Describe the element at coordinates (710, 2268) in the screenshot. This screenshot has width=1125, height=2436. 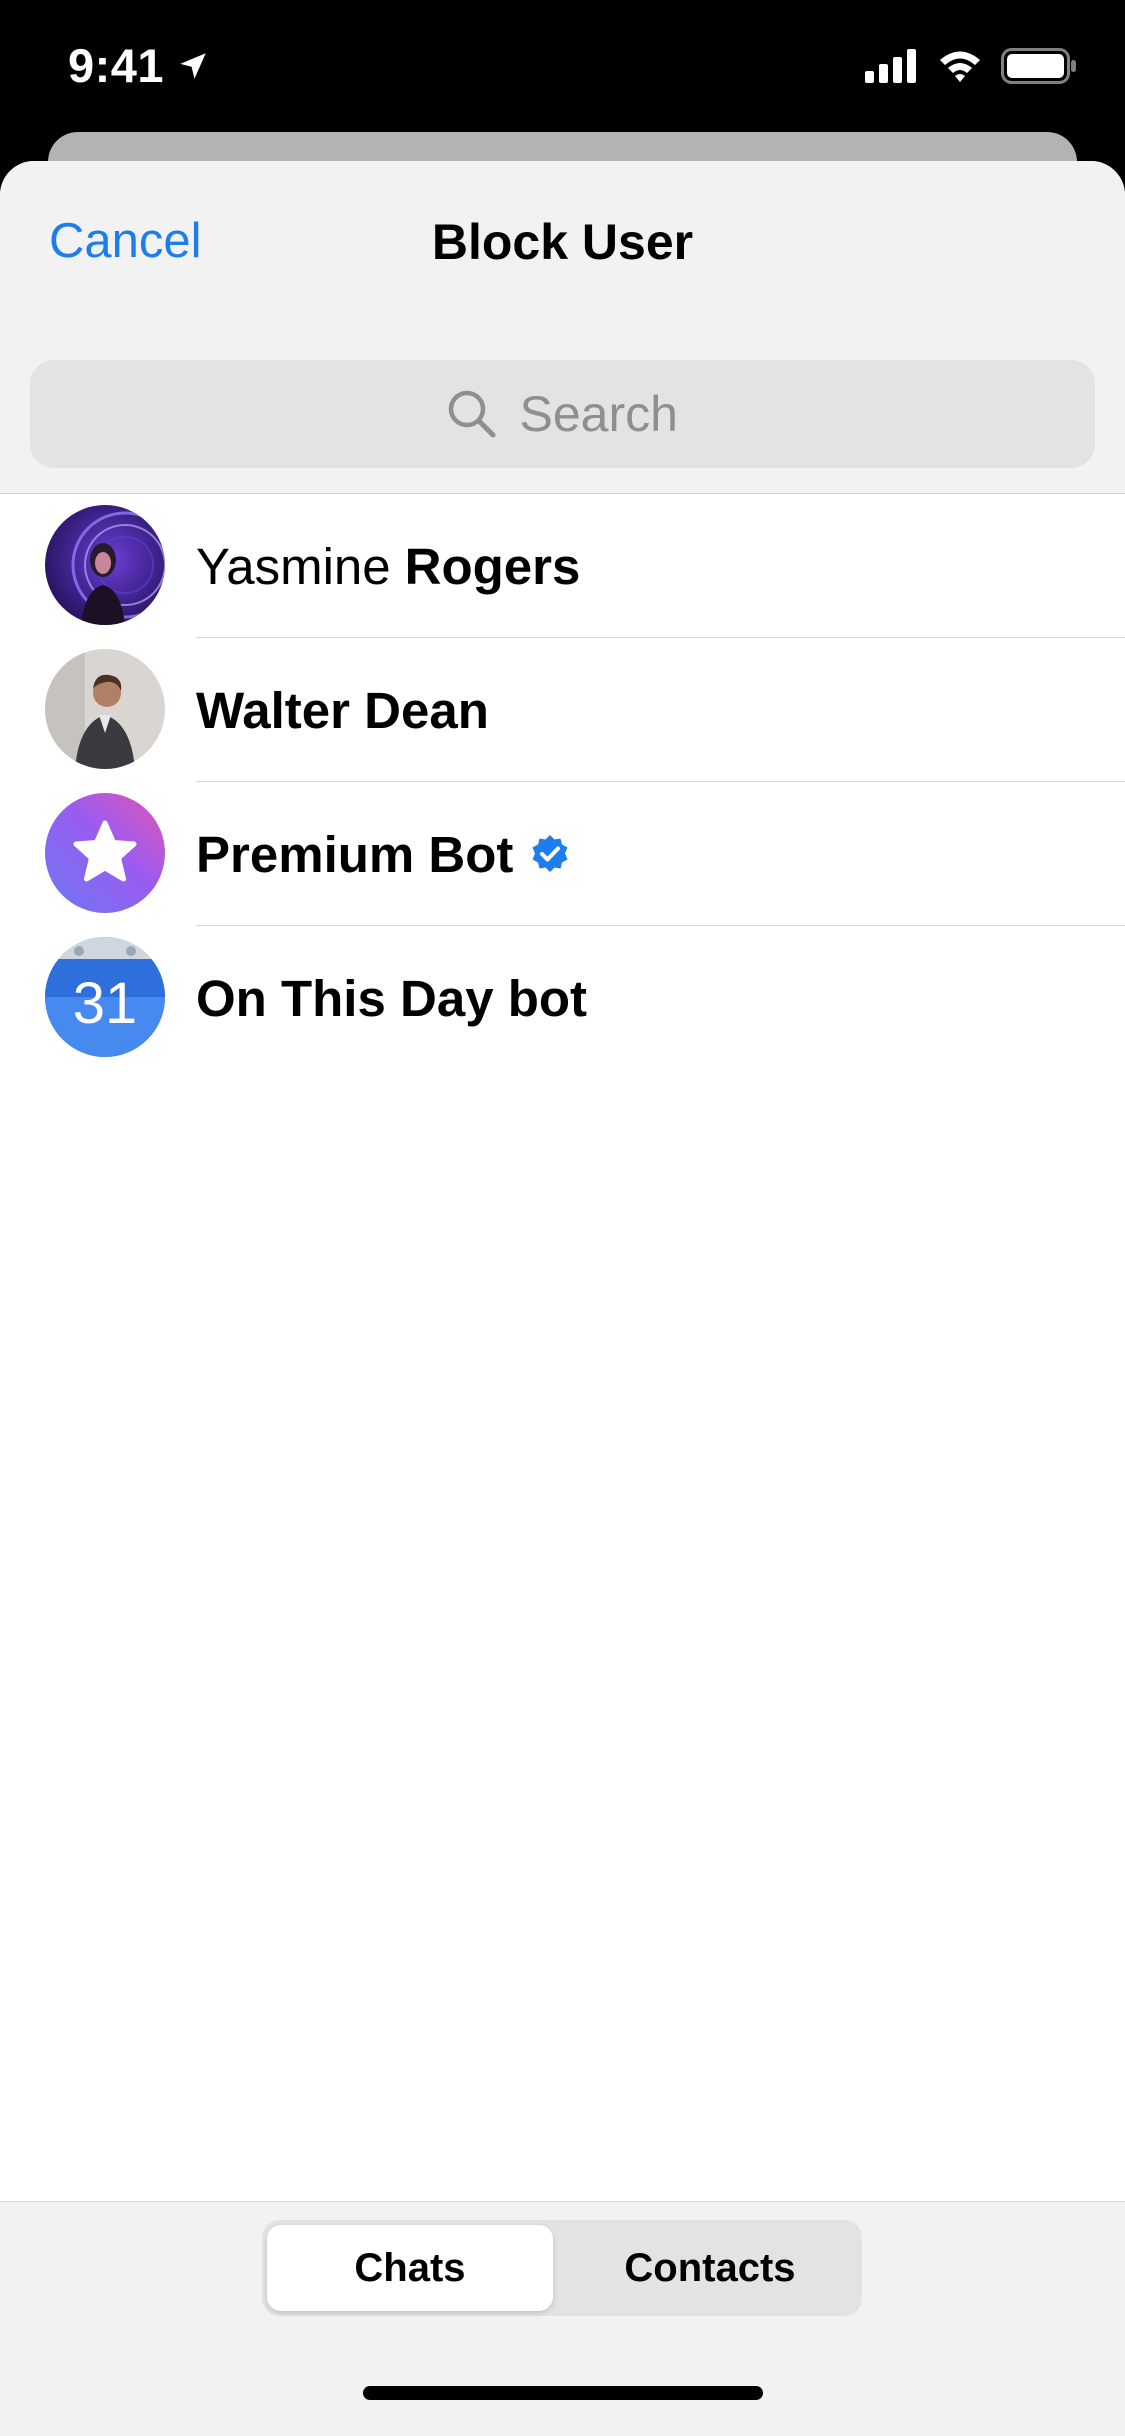
I see `segment-contacts: Contacts` at that location.